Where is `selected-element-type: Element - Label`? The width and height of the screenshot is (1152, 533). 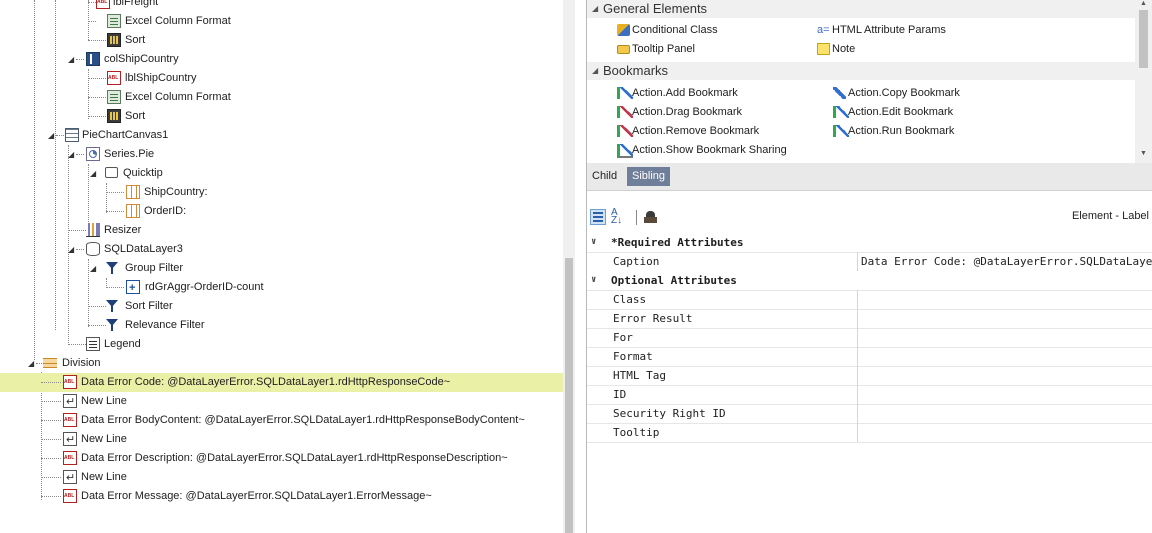 selected-element-type: Element - Label is located at coordinates (1110, 216).